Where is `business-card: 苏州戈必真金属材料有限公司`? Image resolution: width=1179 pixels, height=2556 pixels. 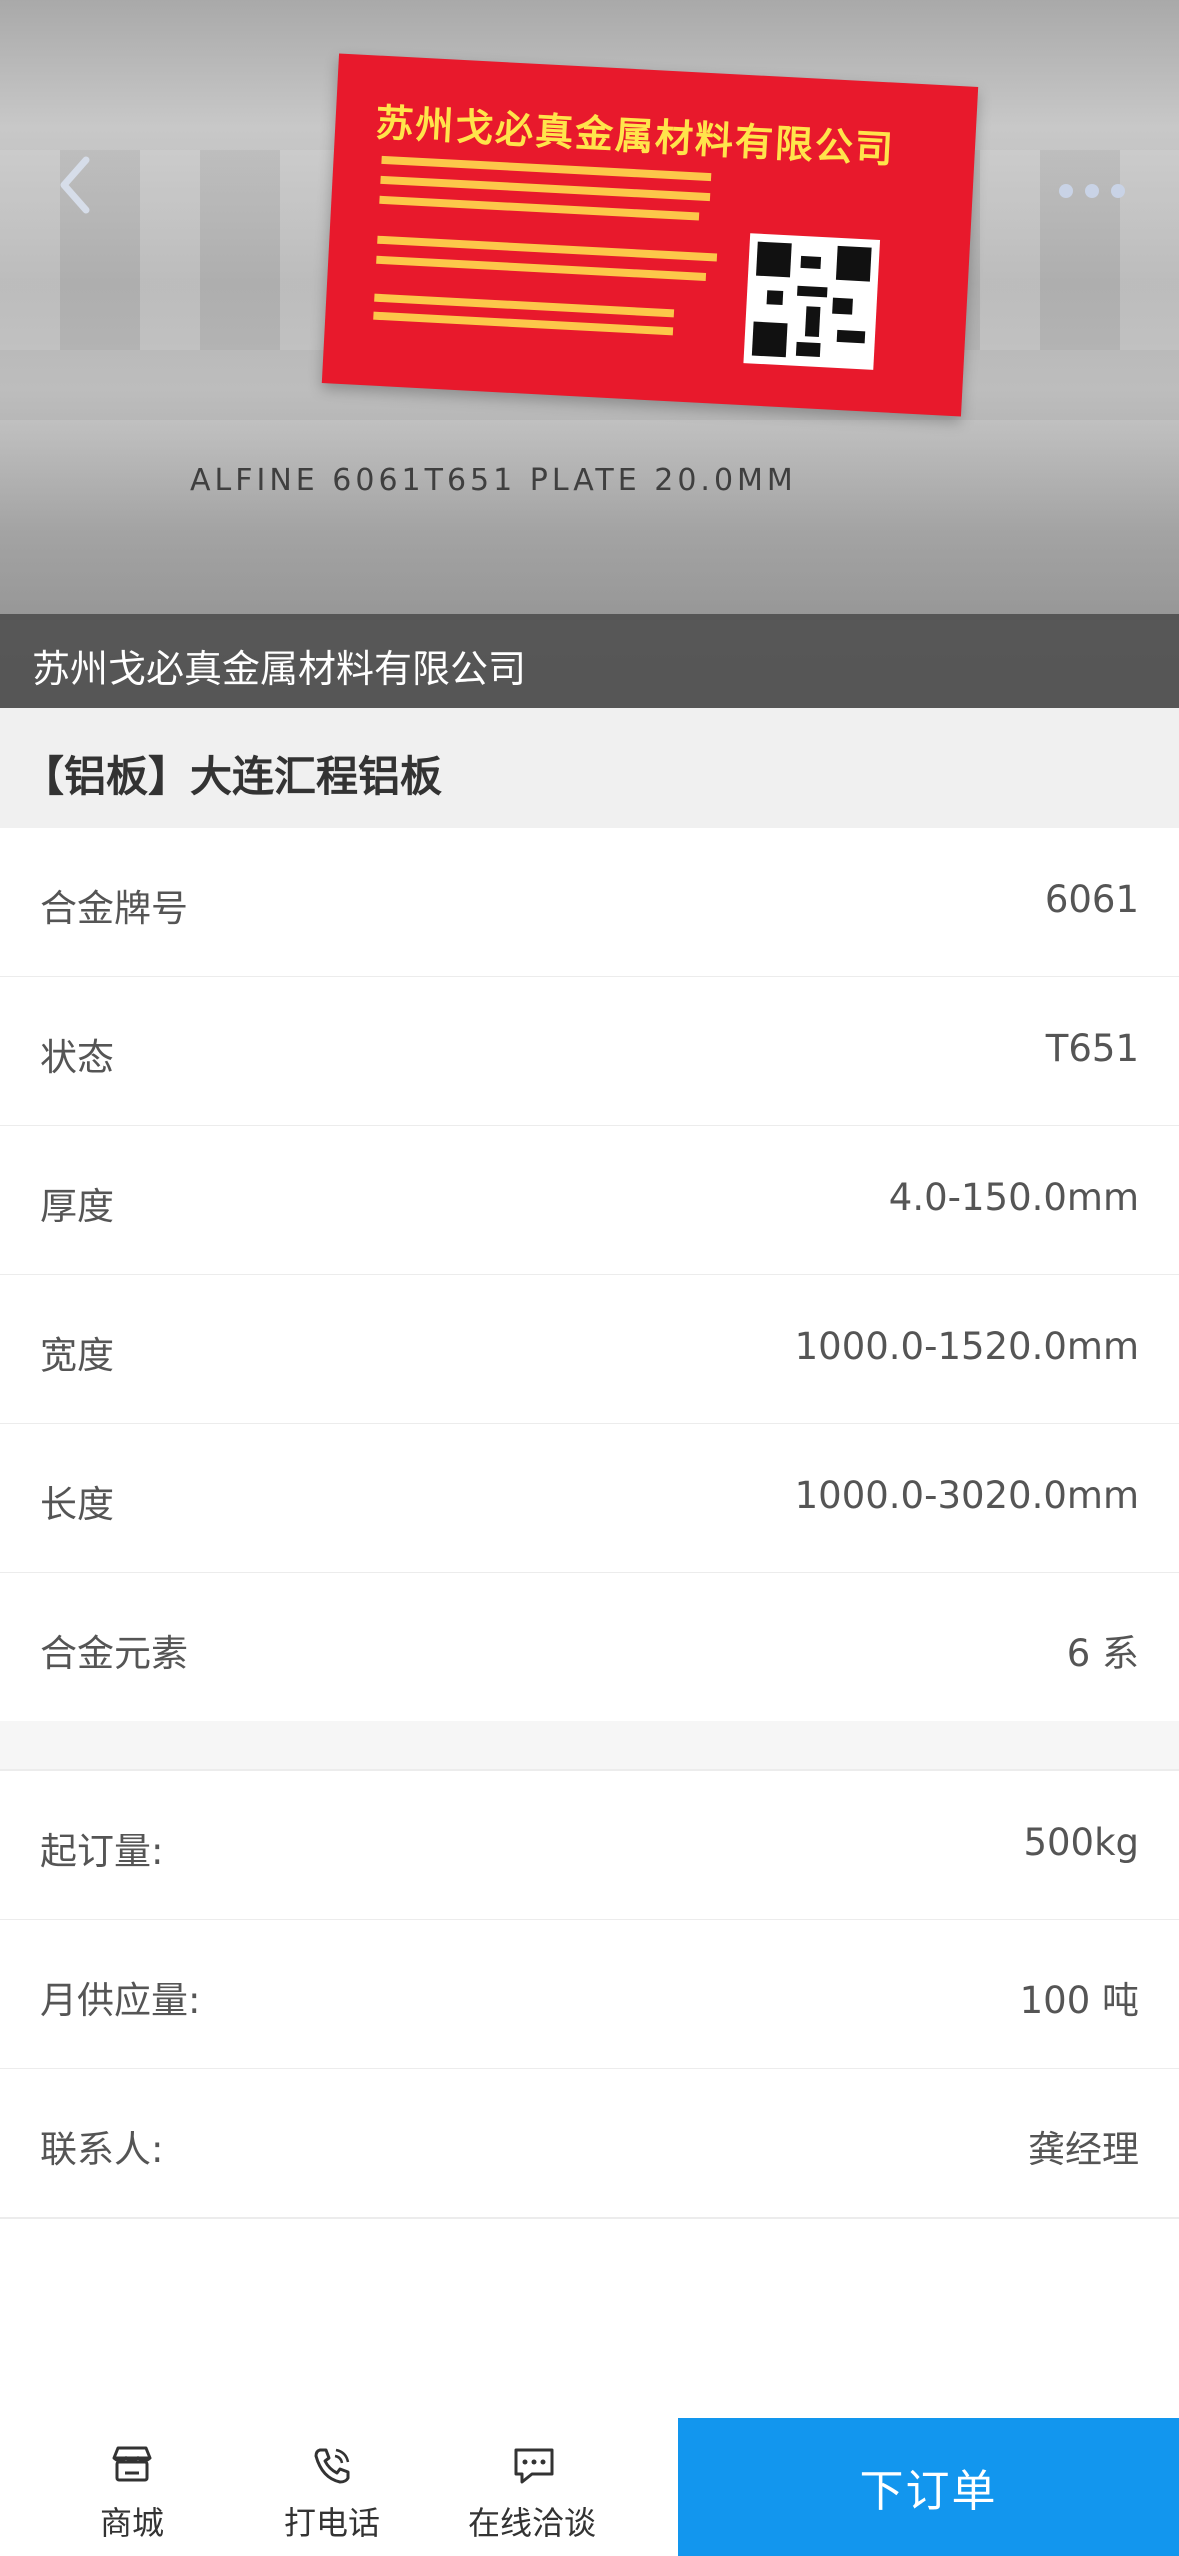 business-card: 苏州戈必真金属材料有限公司 is located at coordinates (650, 235).